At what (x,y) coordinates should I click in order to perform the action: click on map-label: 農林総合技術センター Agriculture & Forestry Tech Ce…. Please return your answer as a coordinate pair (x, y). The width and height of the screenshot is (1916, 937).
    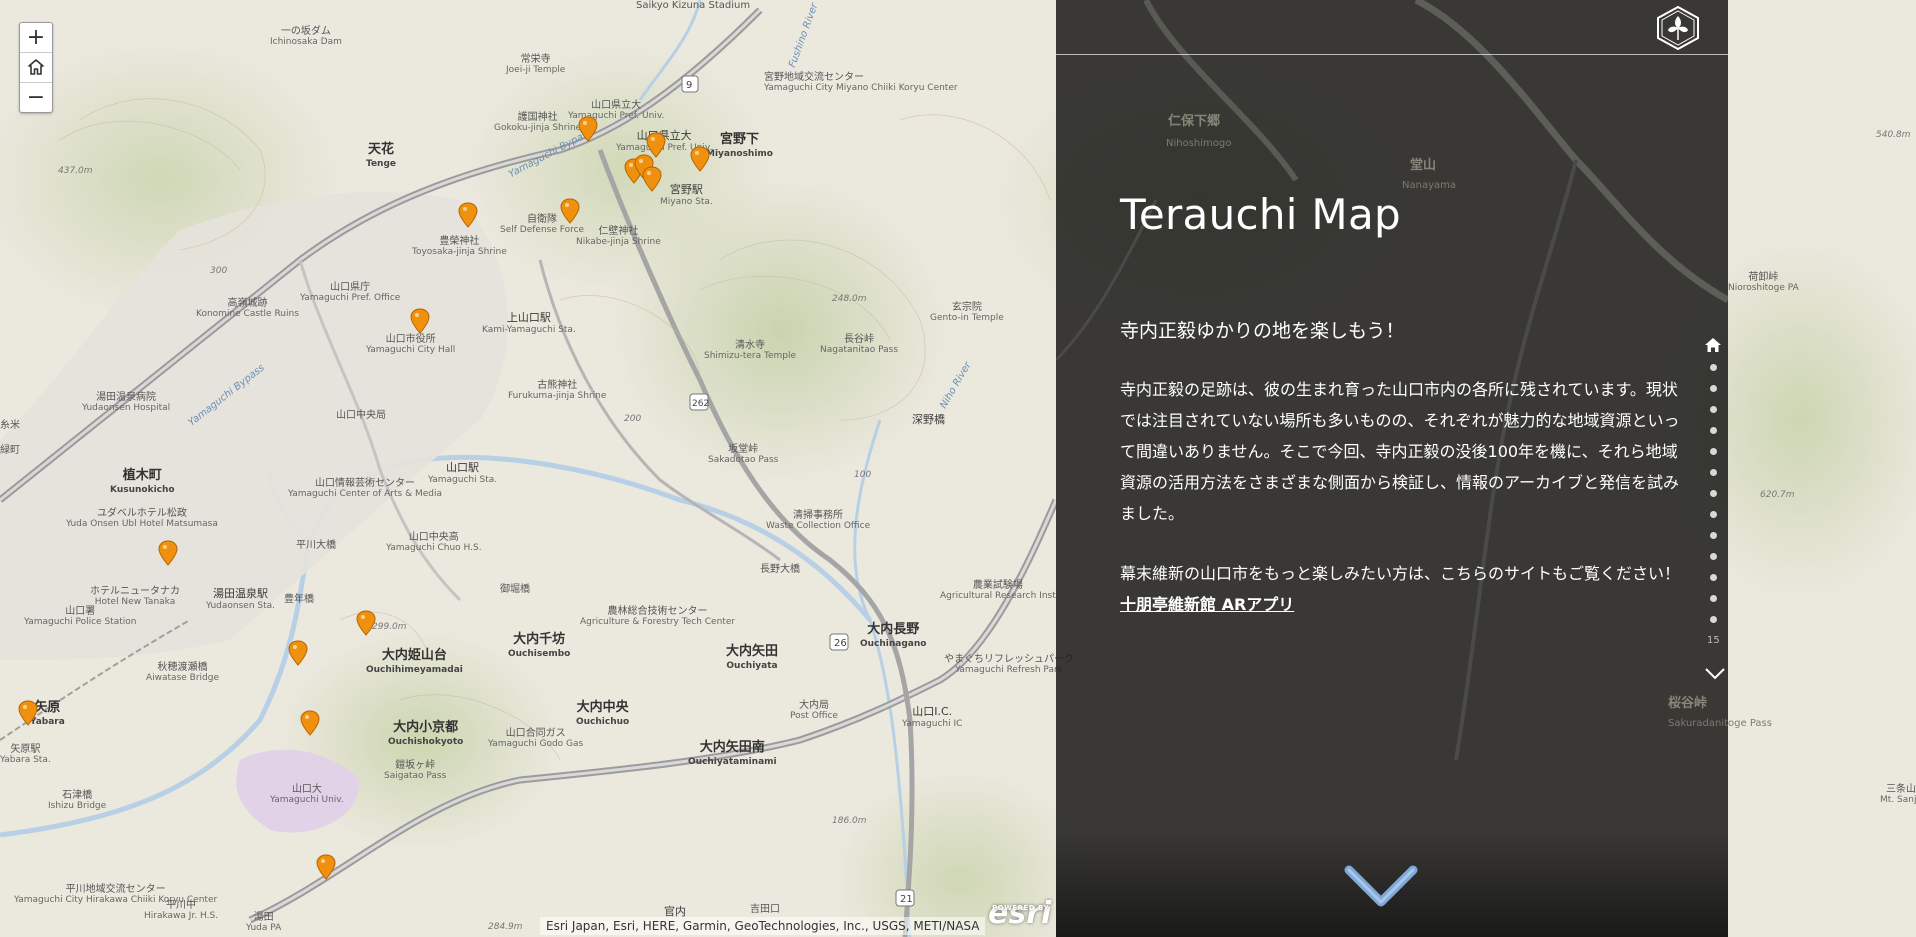
    Looking at the image, I should click on (658, 616).